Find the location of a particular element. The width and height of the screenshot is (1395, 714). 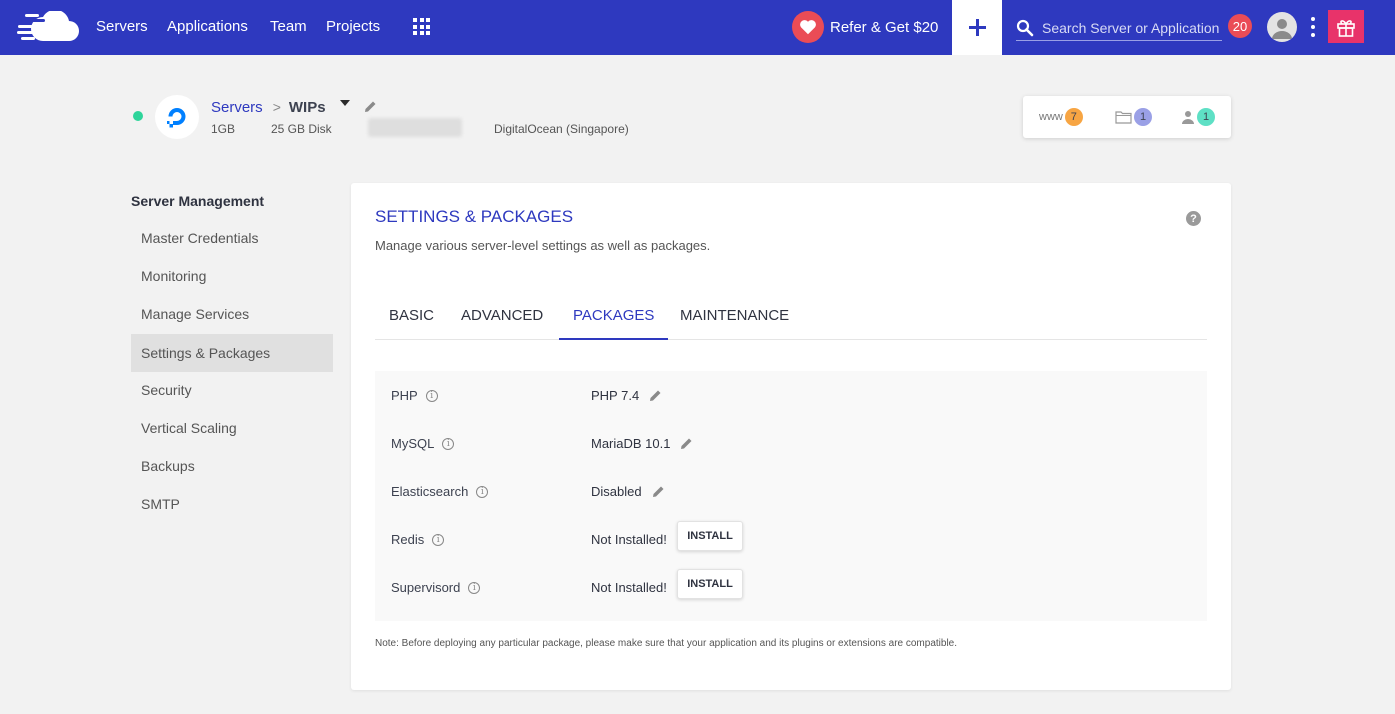

sidebar-item-manage-services: Manage Services is located at coordinates (232, 314).